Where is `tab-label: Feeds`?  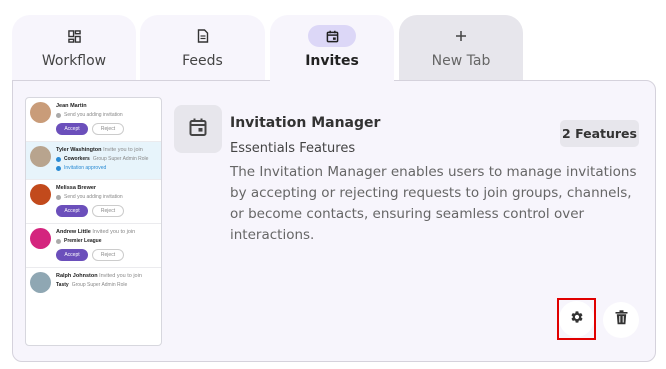 tab-label: Feeds is located at coordinates (202, 61).